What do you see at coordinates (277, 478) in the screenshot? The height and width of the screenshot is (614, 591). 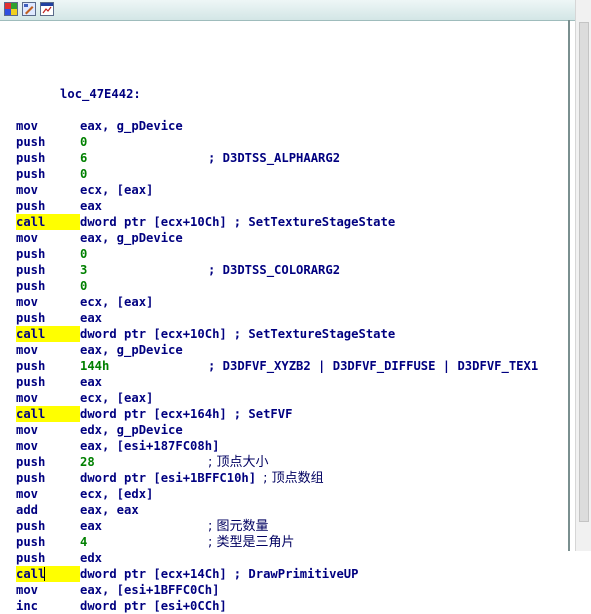 I see `code-line: push dword ptr [esi+1BFFC10h] ; 顶点数组` at bounding box center [277, 478].